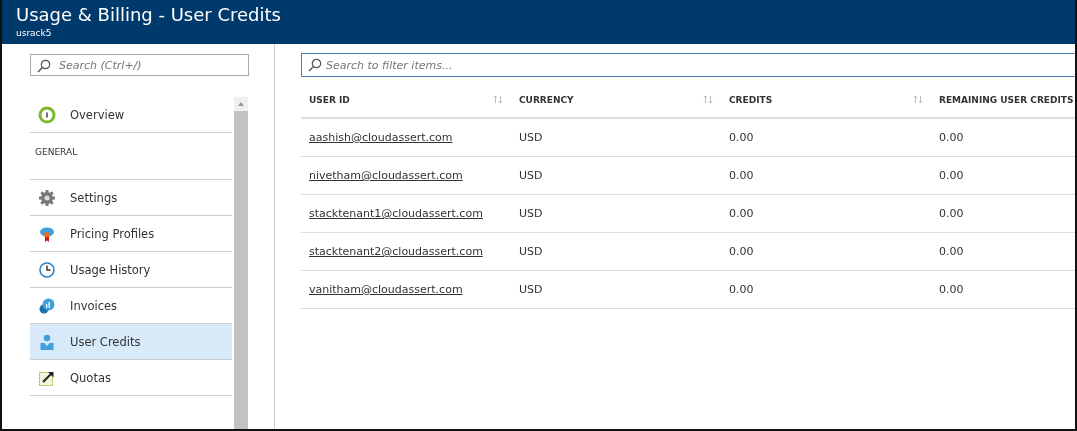  What do you see at coordinates (751, 99) in the screenshot?
I see `column-header: CREDITS` at bounding box center [751, 99].